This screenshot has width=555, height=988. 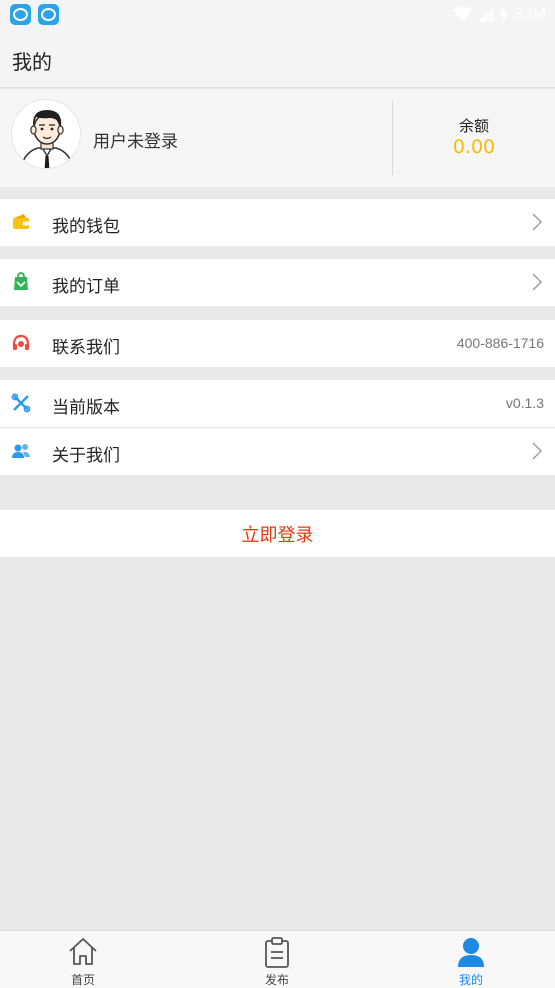 What do you see at coordinates (470, 980) in the screenshot?
I see `tab-label: 我的` at bounding box center [470, 980].